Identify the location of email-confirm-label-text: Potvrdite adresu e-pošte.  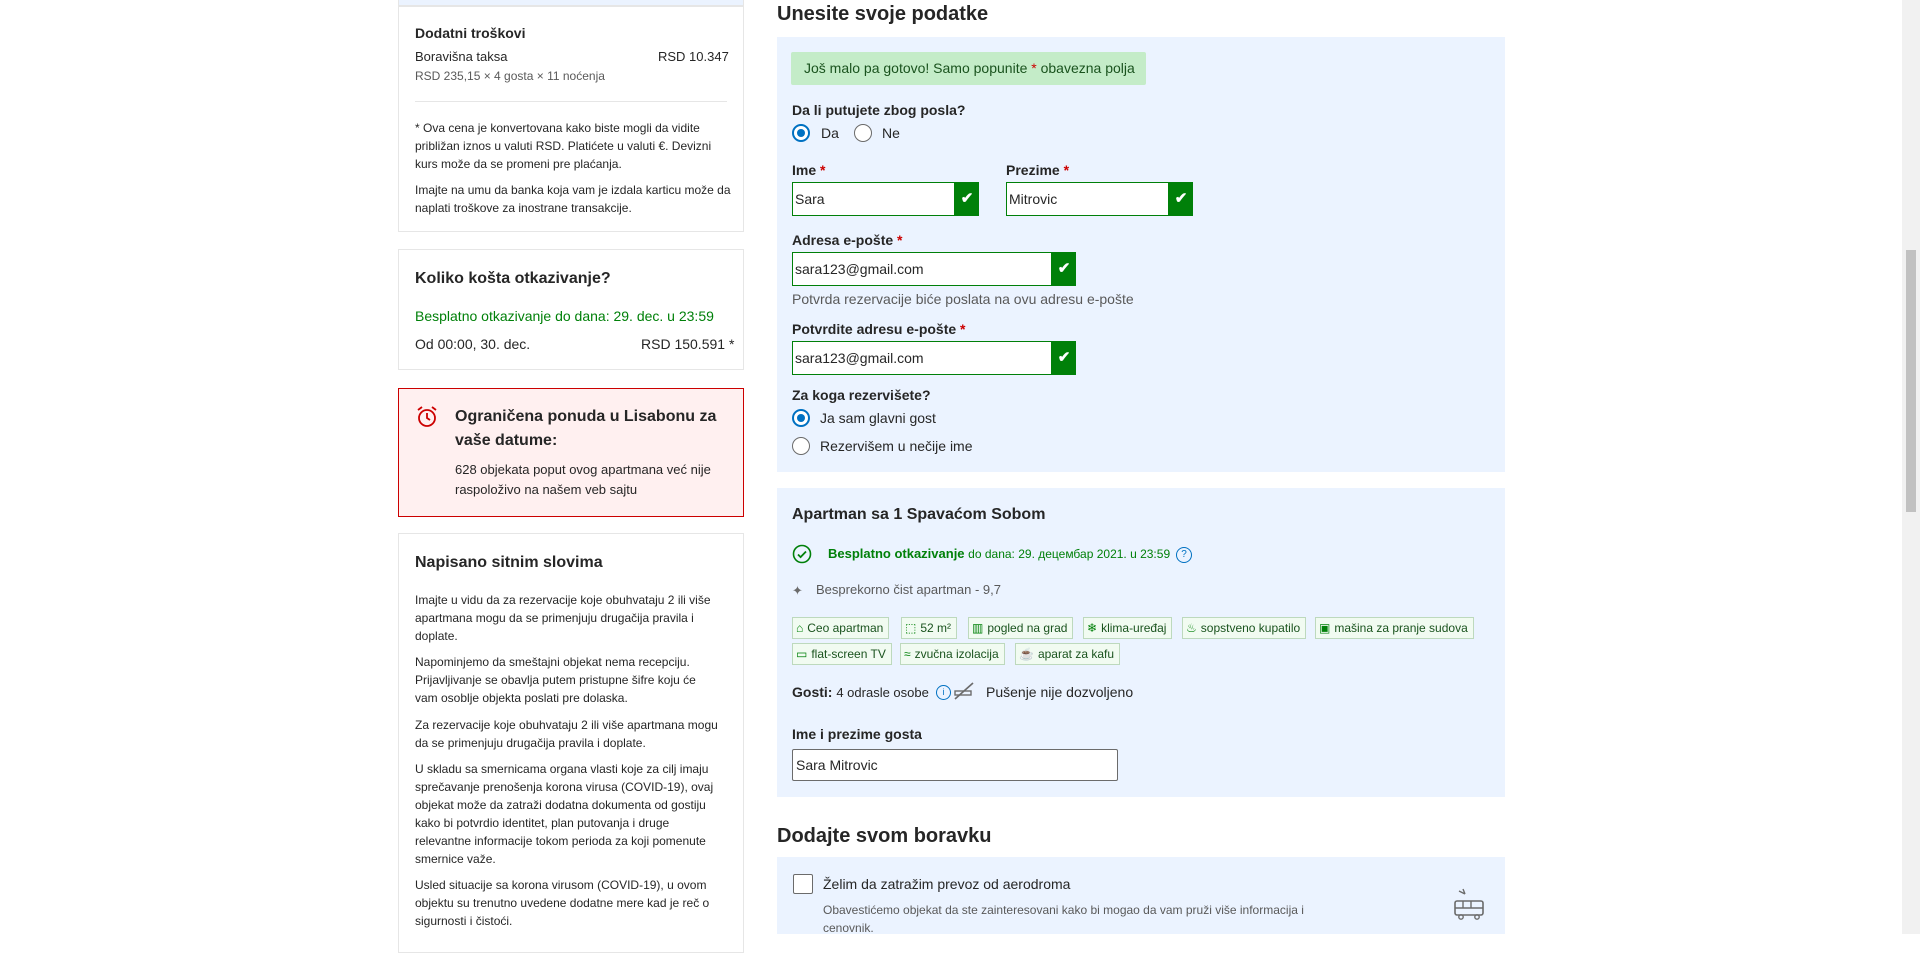
(874, 329).